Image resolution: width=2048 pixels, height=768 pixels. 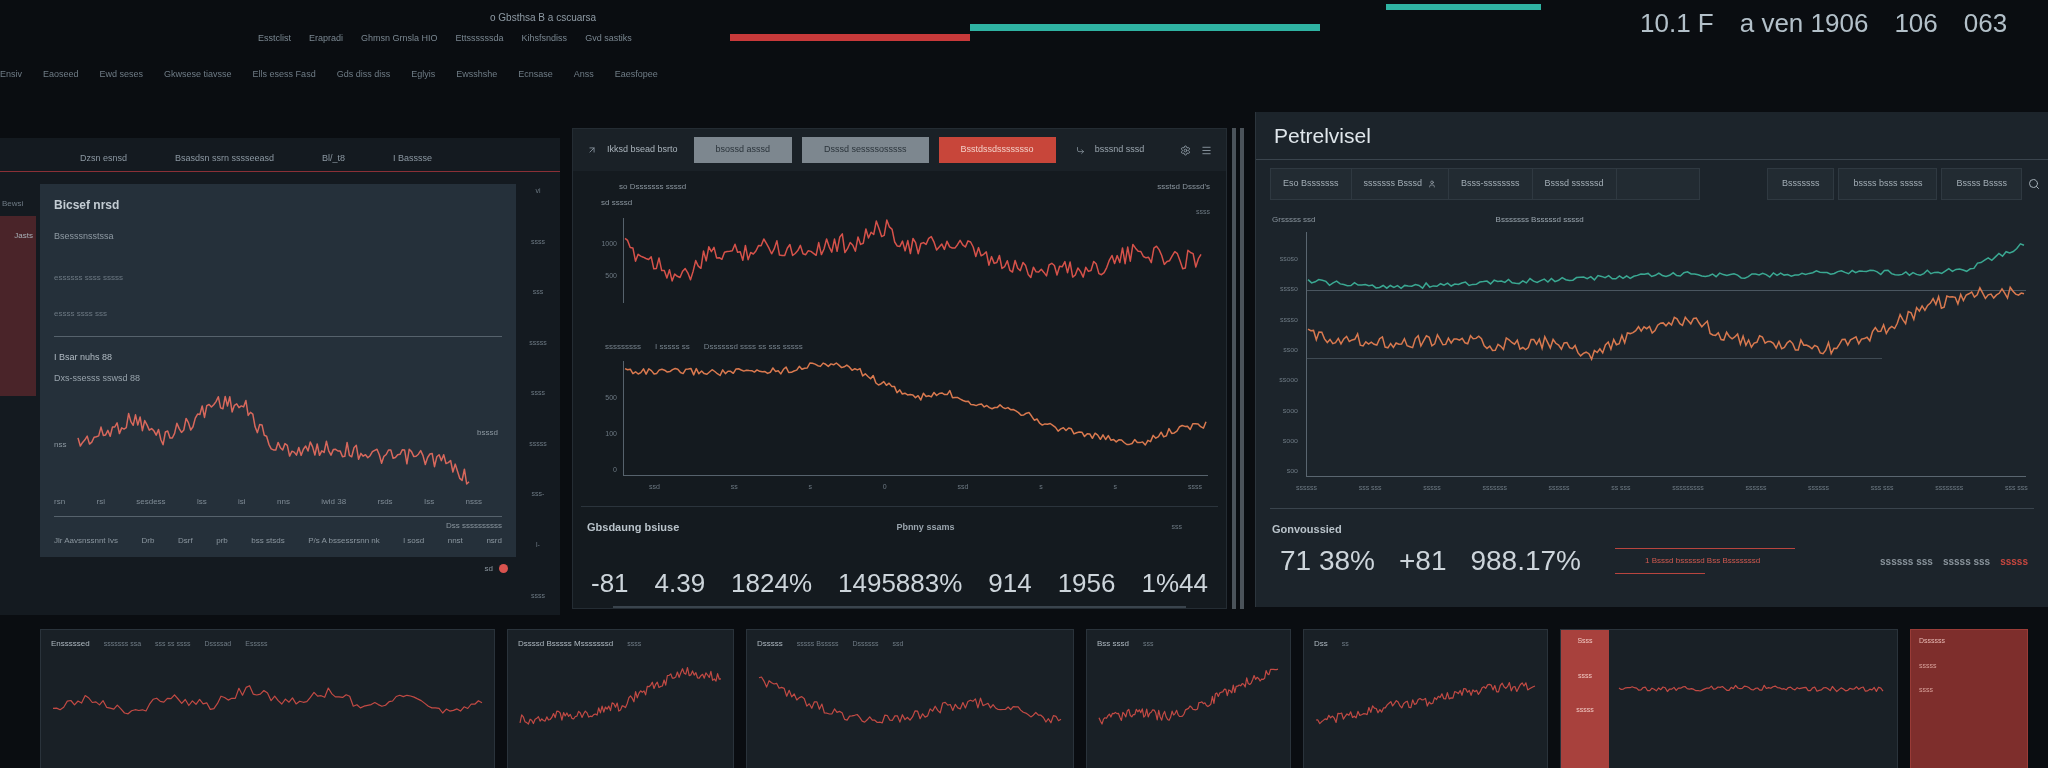 I want to click on axis-label: rsn, so click(x=60, y=501).